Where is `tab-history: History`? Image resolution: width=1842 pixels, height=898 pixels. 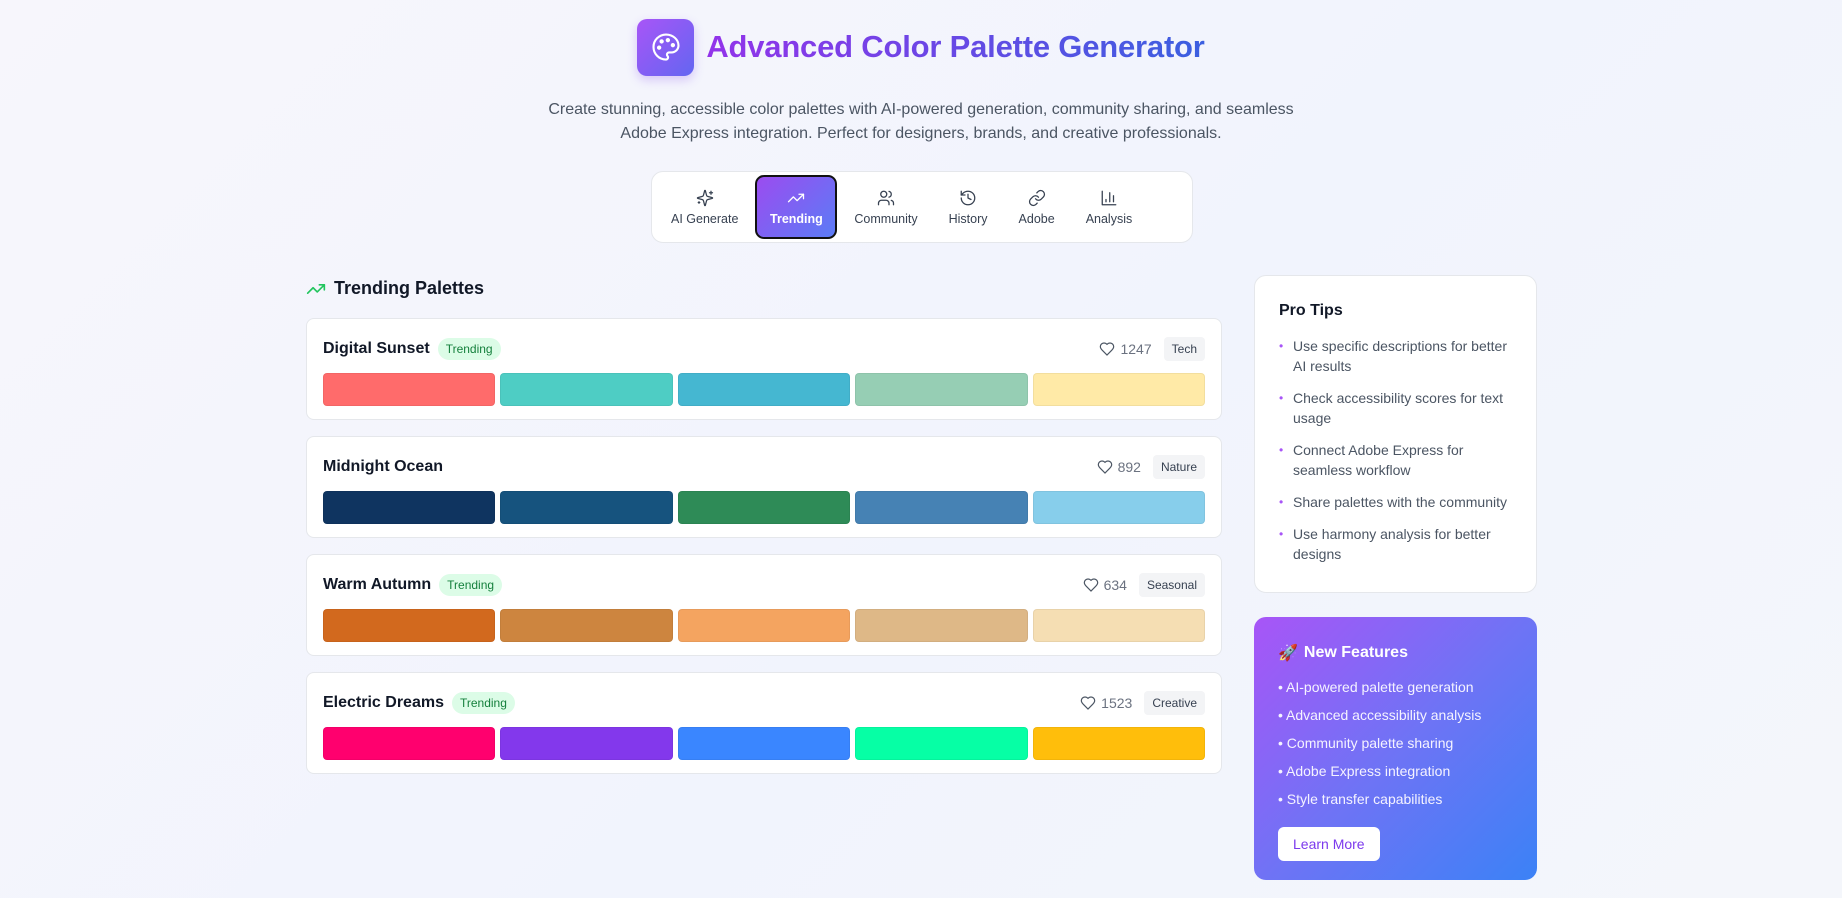 tab-history: History is located at coordinates (968, 207).